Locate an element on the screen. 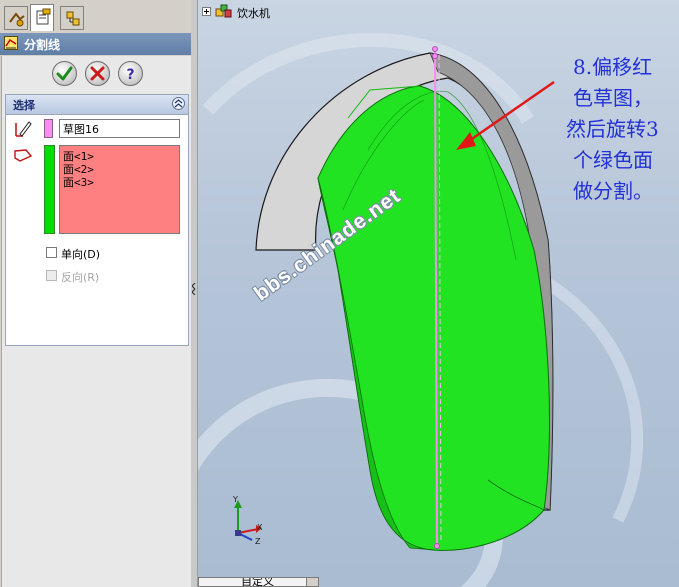 The height and width of the screenshot is (587, 679). view-orientation-value: 自定义 is located at coordinates (257, 582).